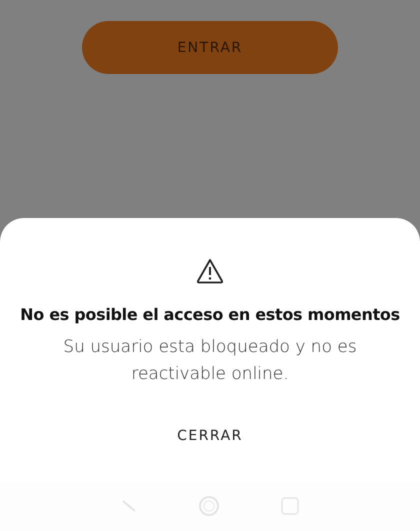  Describe the element at coordinates (210, 271) in the screenshot. I see `warning-icon` at that location.